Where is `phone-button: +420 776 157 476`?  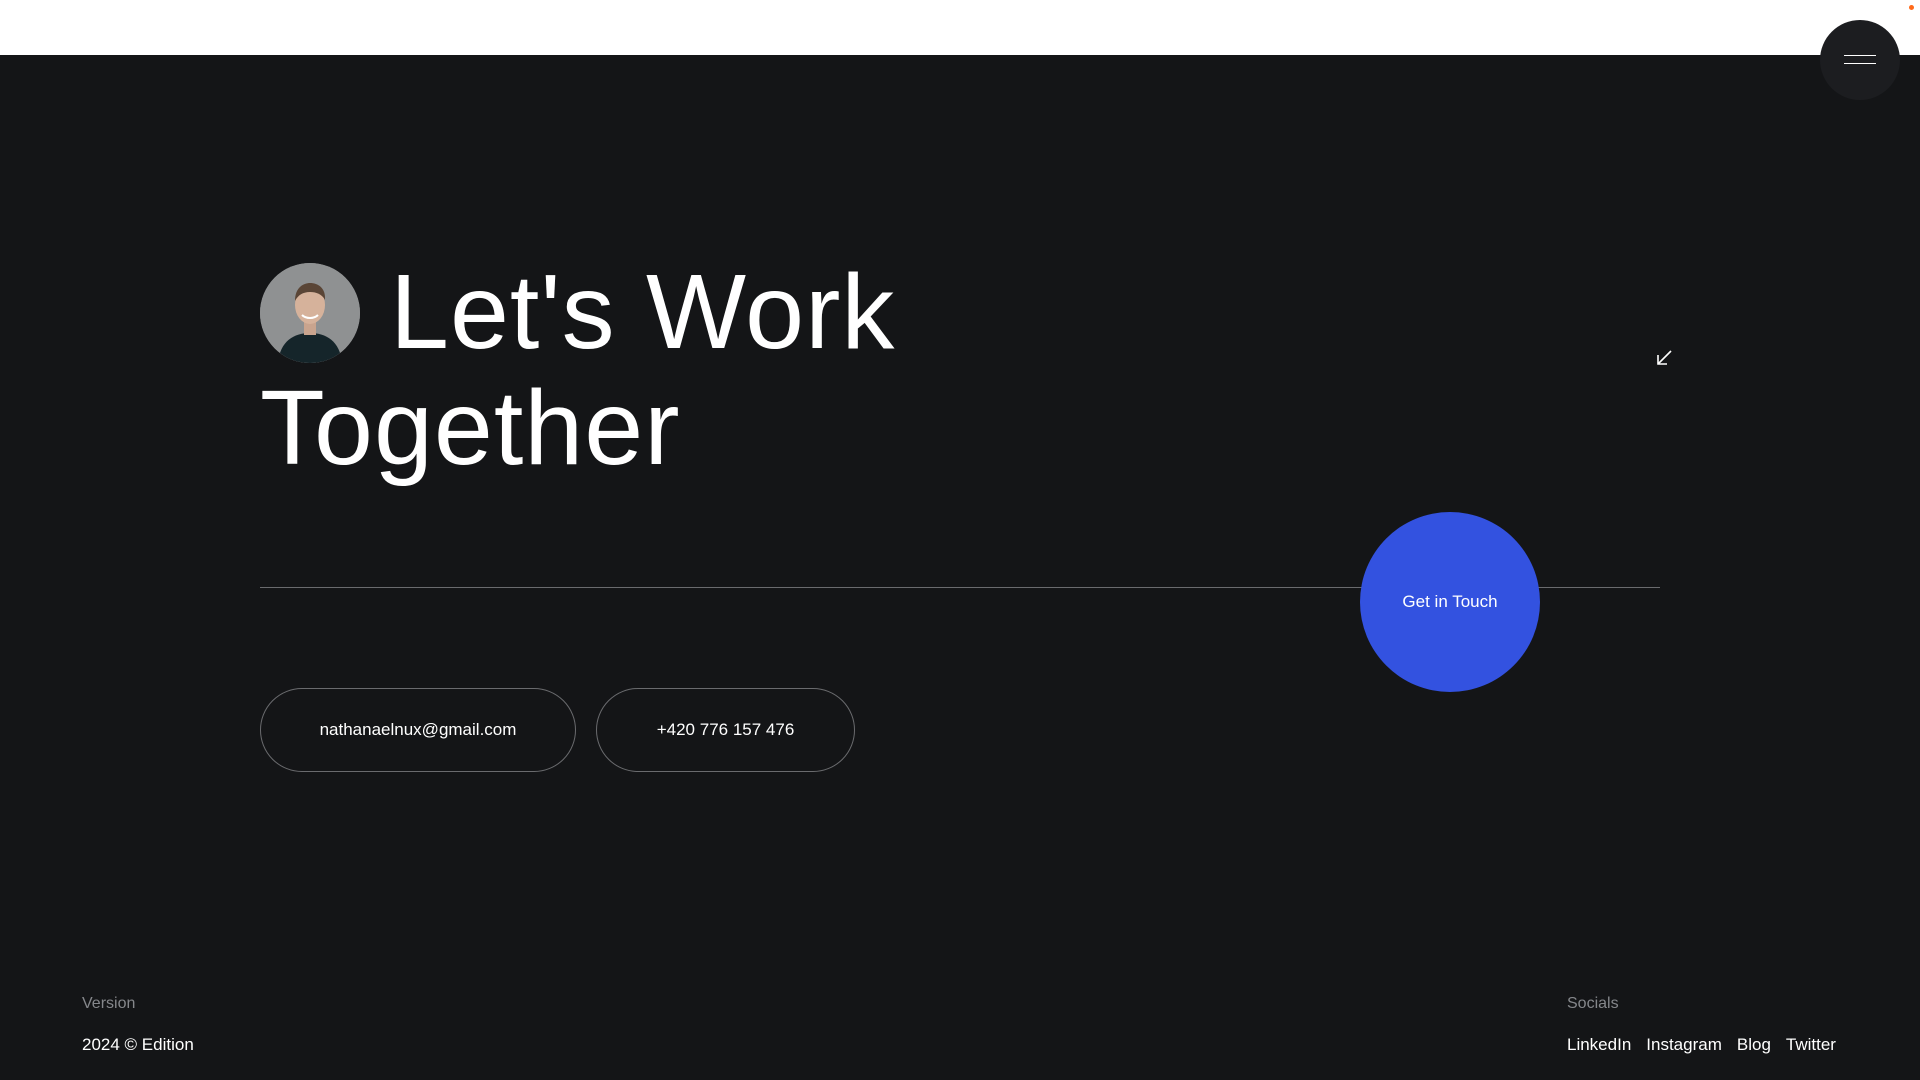
phone-button: +420 776 157 476 is located at coordinates (725, 730).